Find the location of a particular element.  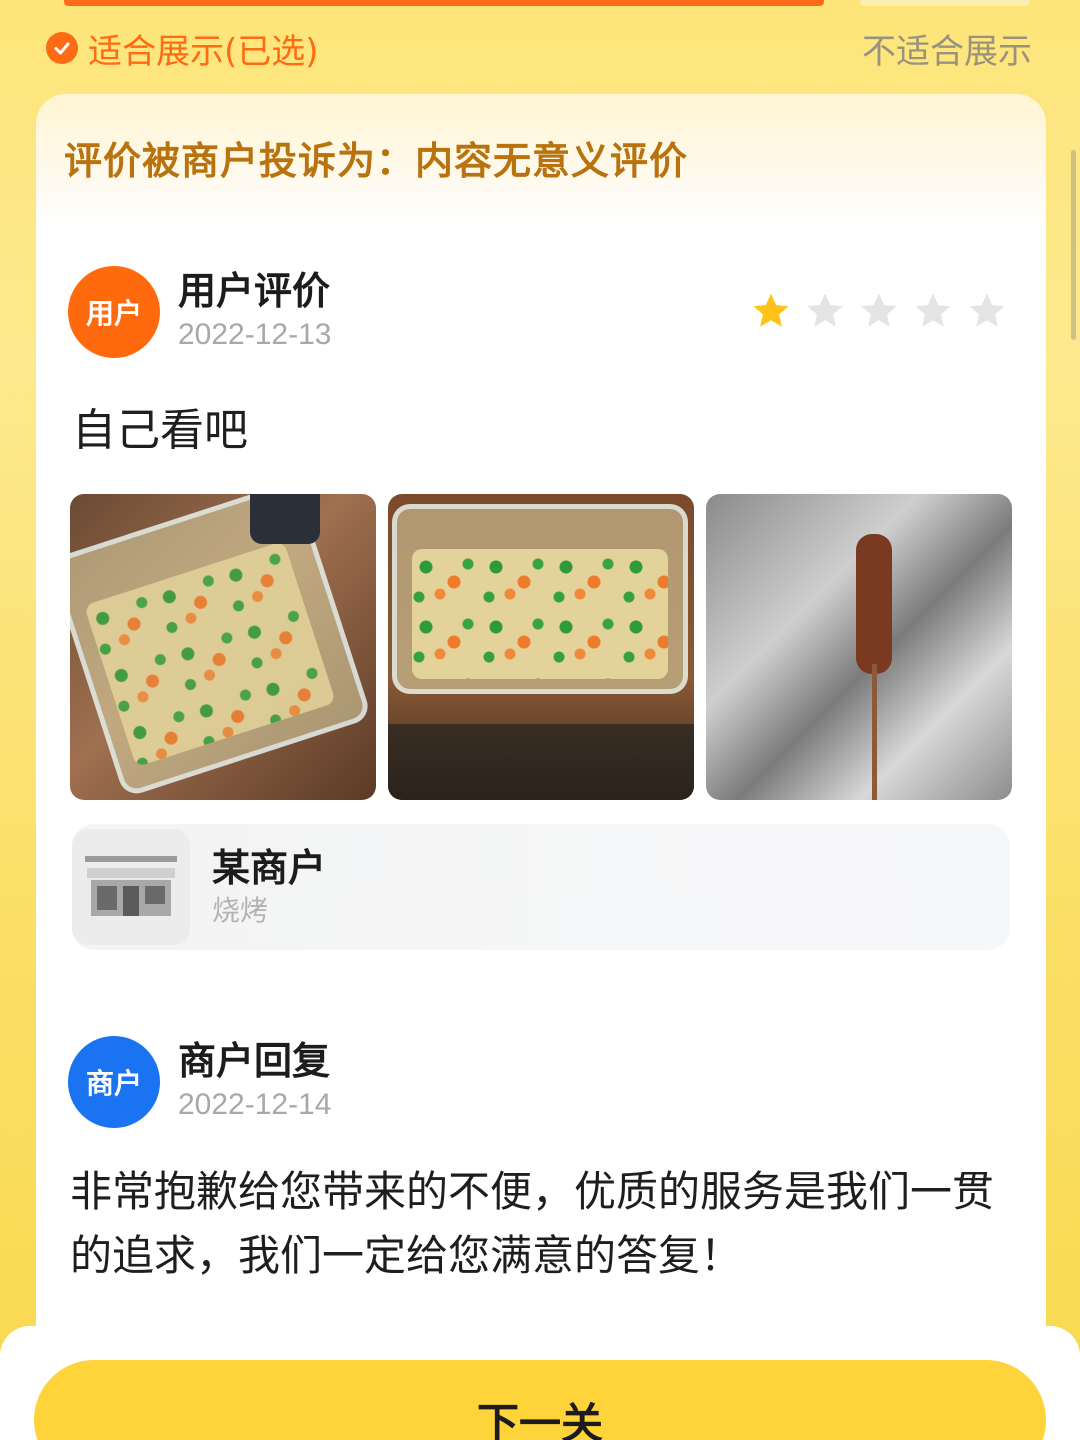

option-suitable-selected: 适合展示(已选) is located at coordinates (182, 48).